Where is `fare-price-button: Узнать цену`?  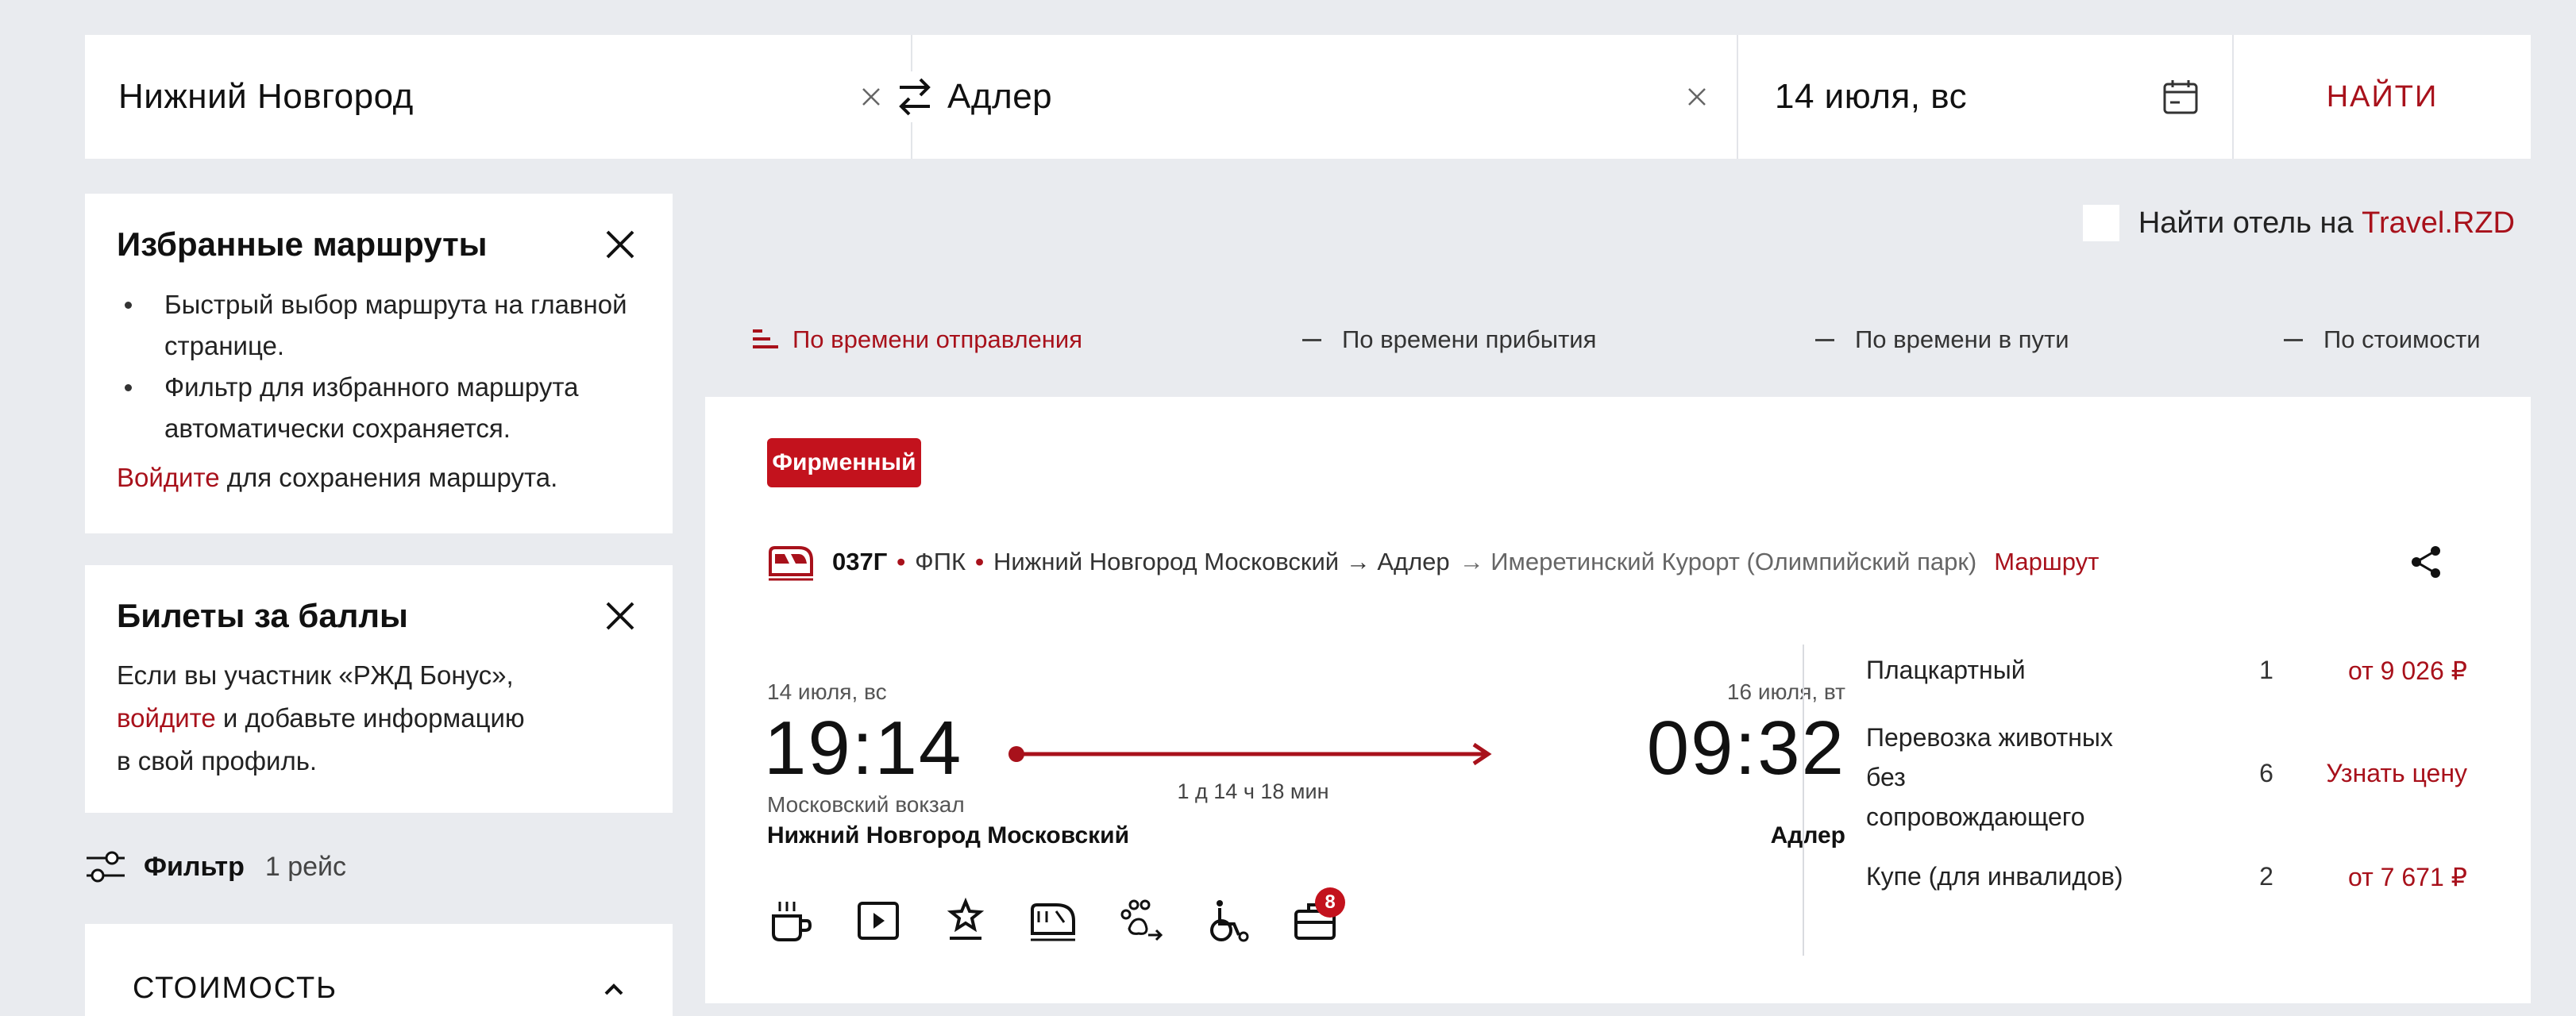
fare-price-button: Узнать цену is located at coordinates (2396, 773).